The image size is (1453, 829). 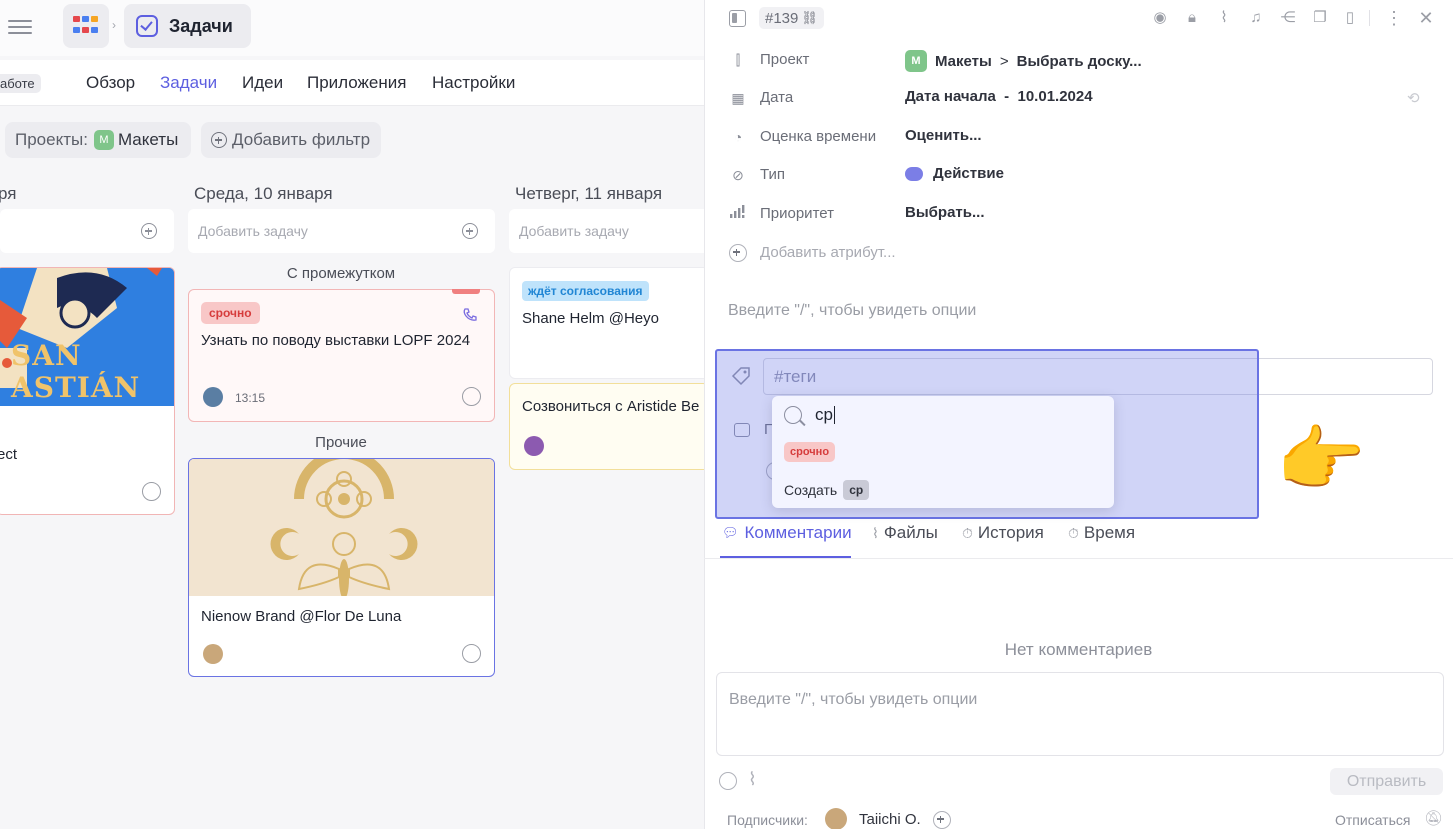 What do you see at coordinates (1394, 18) in the screenshot?
I see `more-icon: ⋮` at bounding box center [1394, 18].